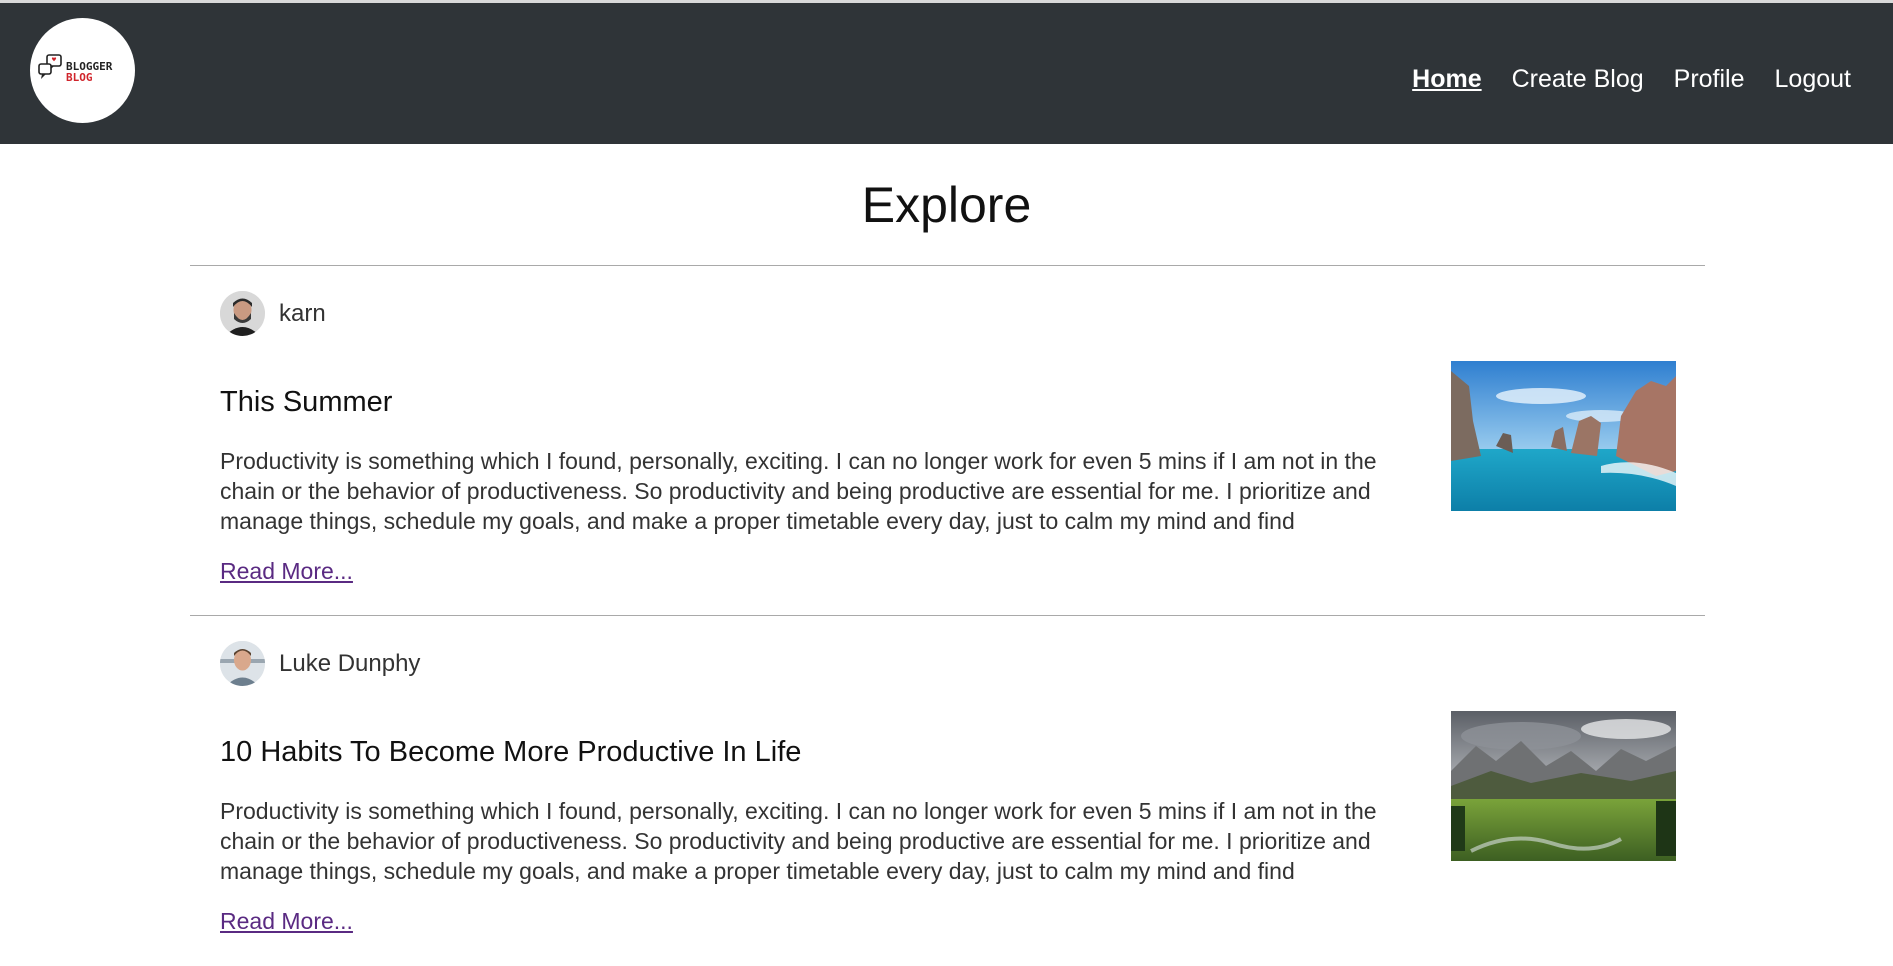  I want to click on page-title: Explore, so click(946, 205).